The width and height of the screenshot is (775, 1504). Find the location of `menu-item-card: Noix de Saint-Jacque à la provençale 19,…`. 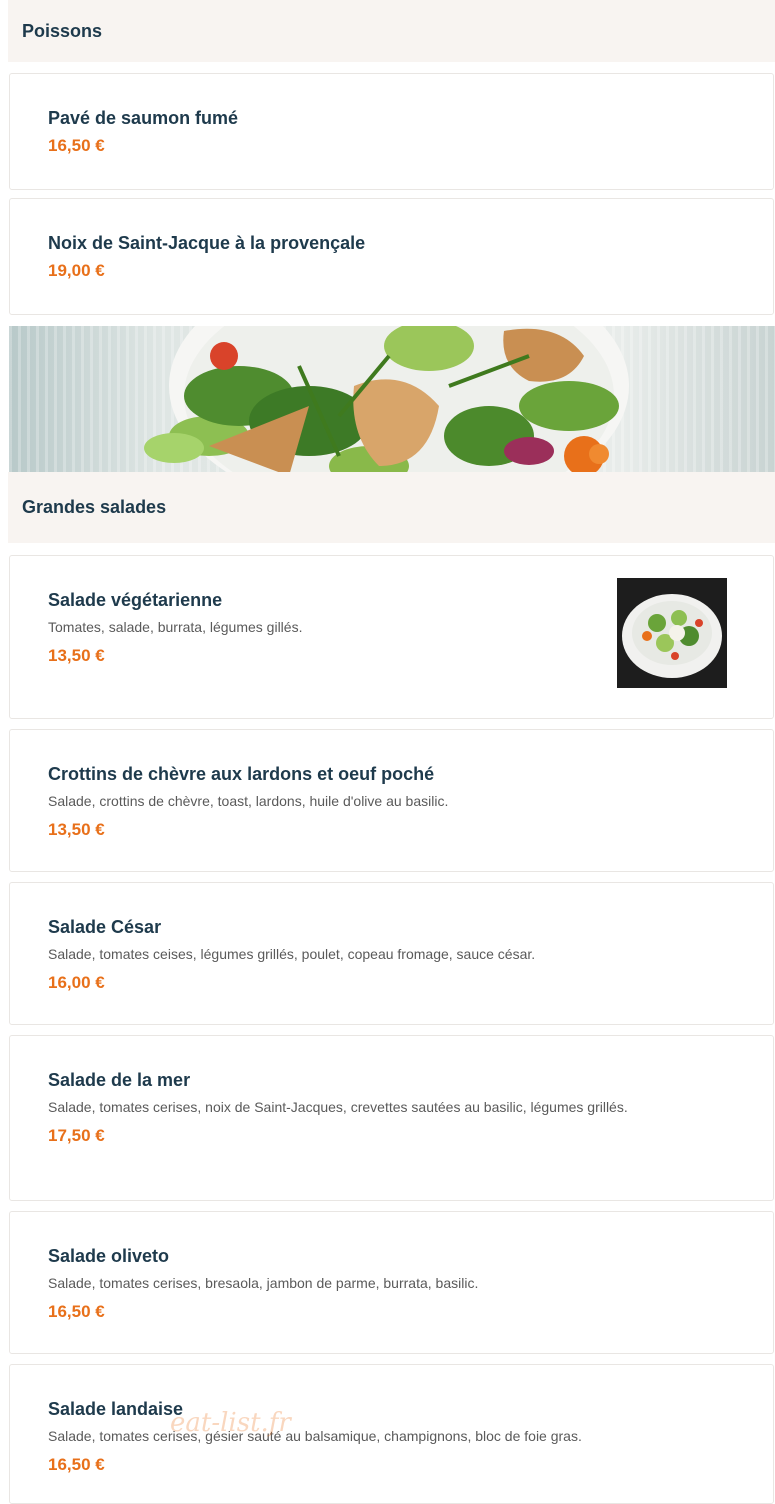

menu-item-card: Noix de Saint-Jacque à la provençale 19,… is located at coordinates (391, 256).